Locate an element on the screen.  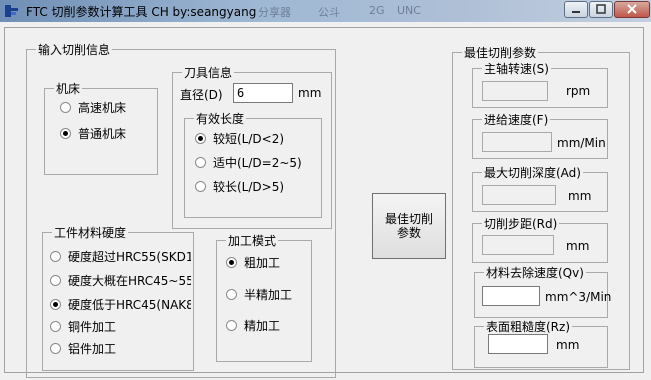
radio-label: 精加工 is located at coordinates (262, 326).